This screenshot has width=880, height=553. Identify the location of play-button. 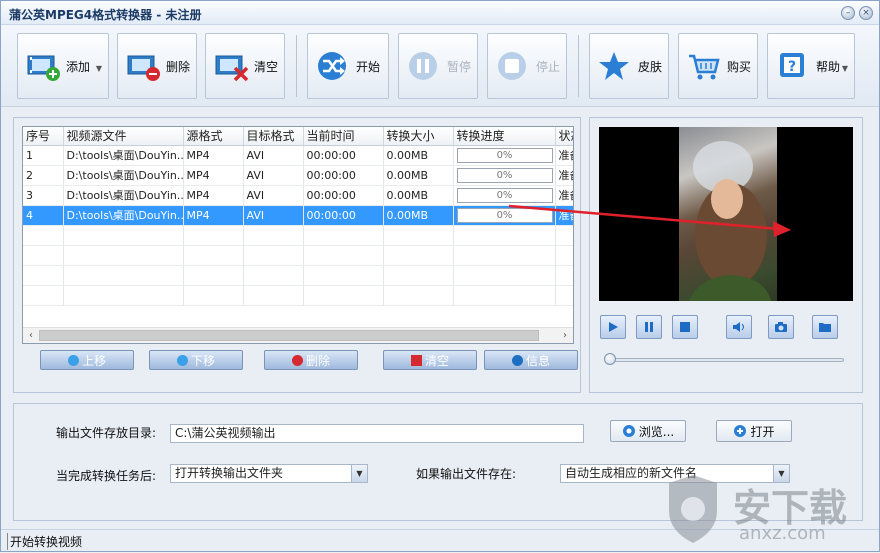
(613, 327).